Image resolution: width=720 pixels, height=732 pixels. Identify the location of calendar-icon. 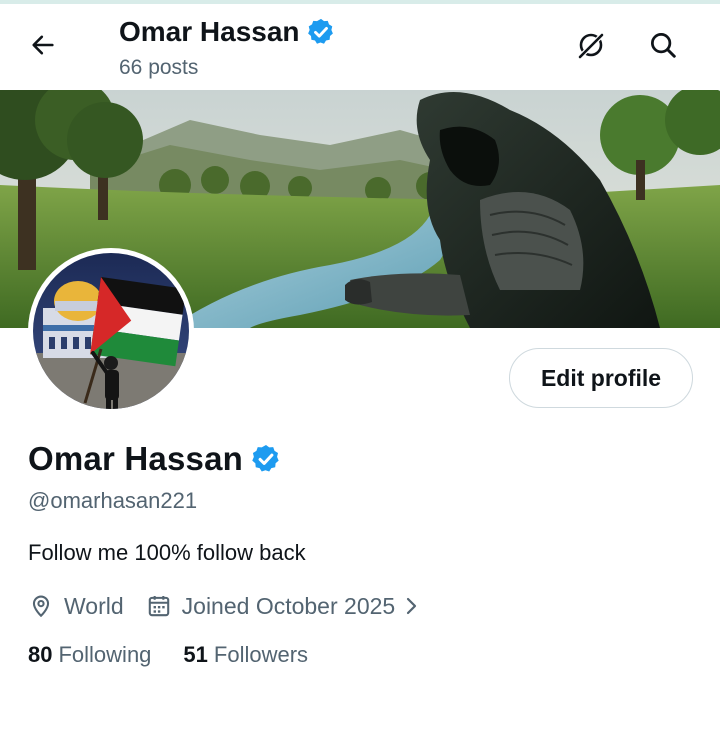
(158, 606).